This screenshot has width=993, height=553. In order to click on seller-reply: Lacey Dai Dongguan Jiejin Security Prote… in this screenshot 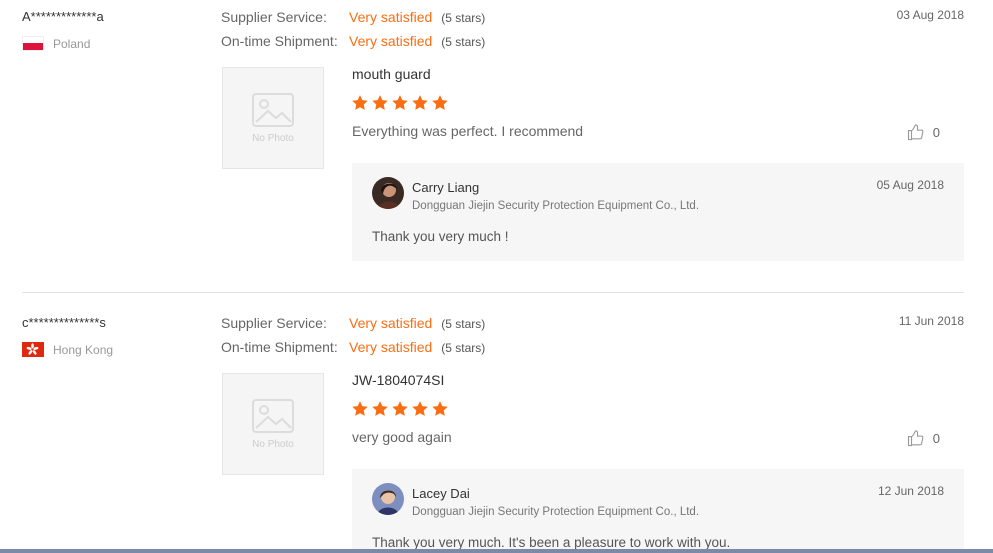, I will do `click(658, 511)`.